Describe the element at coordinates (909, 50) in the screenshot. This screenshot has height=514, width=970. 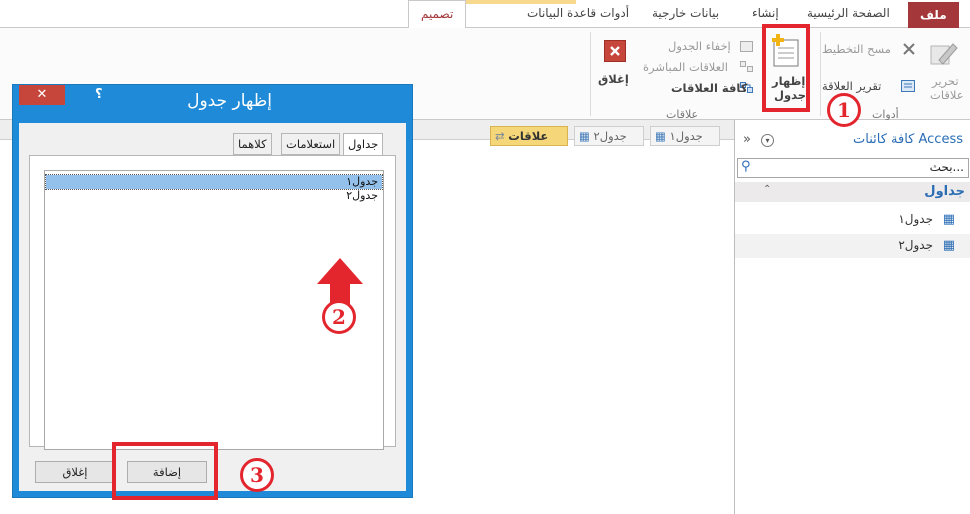
I see `clear-layout-icon` at that location.